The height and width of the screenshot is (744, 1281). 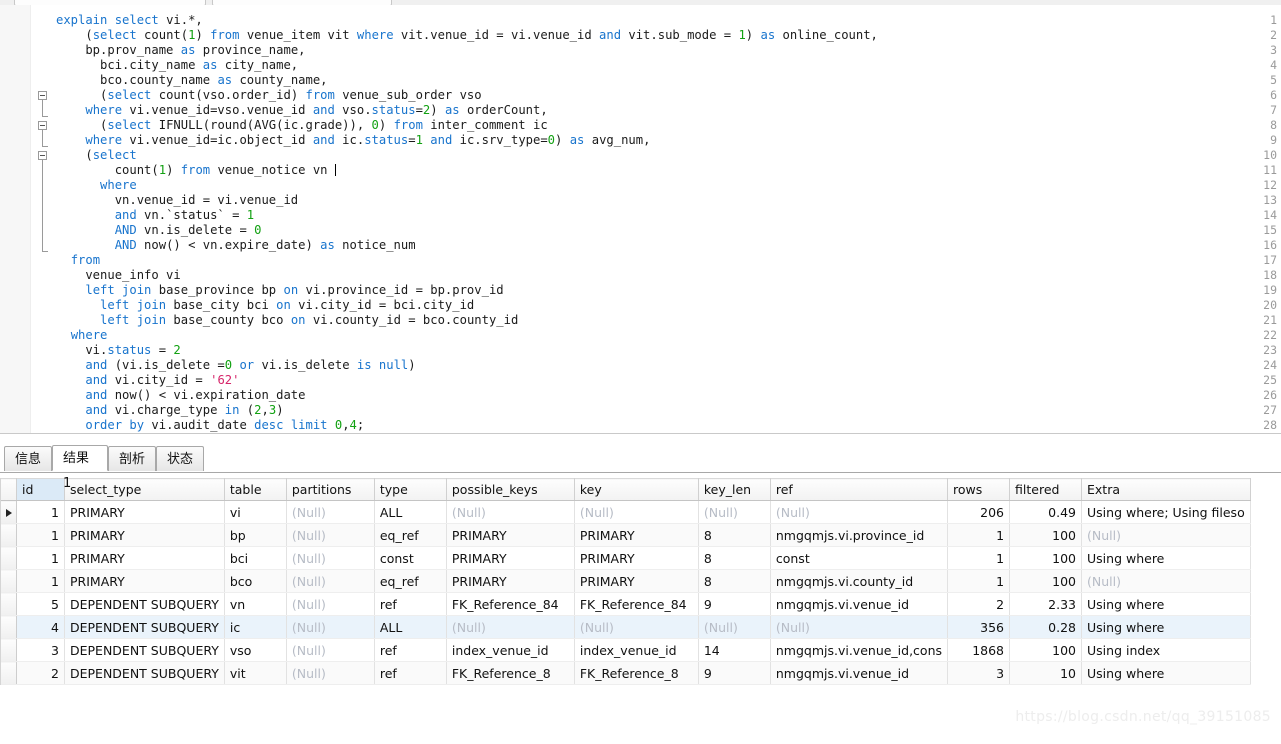 I want to click on cell-table: vit, so click(x=255, y=673).